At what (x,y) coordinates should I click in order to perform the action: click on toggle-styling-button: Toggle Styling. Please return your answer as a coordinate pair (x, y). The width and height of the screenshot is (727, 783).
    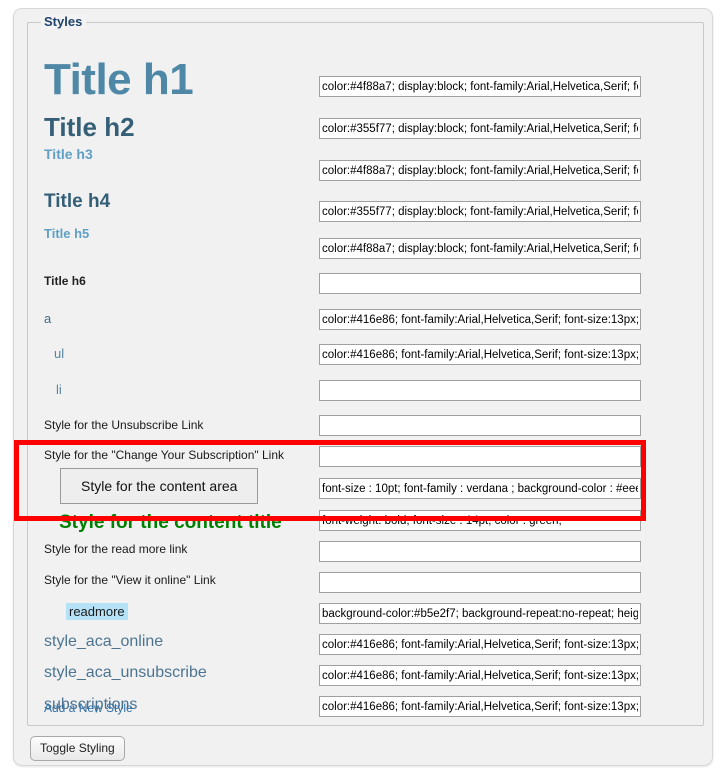
    Looking at the image, I should click on (77, 748).